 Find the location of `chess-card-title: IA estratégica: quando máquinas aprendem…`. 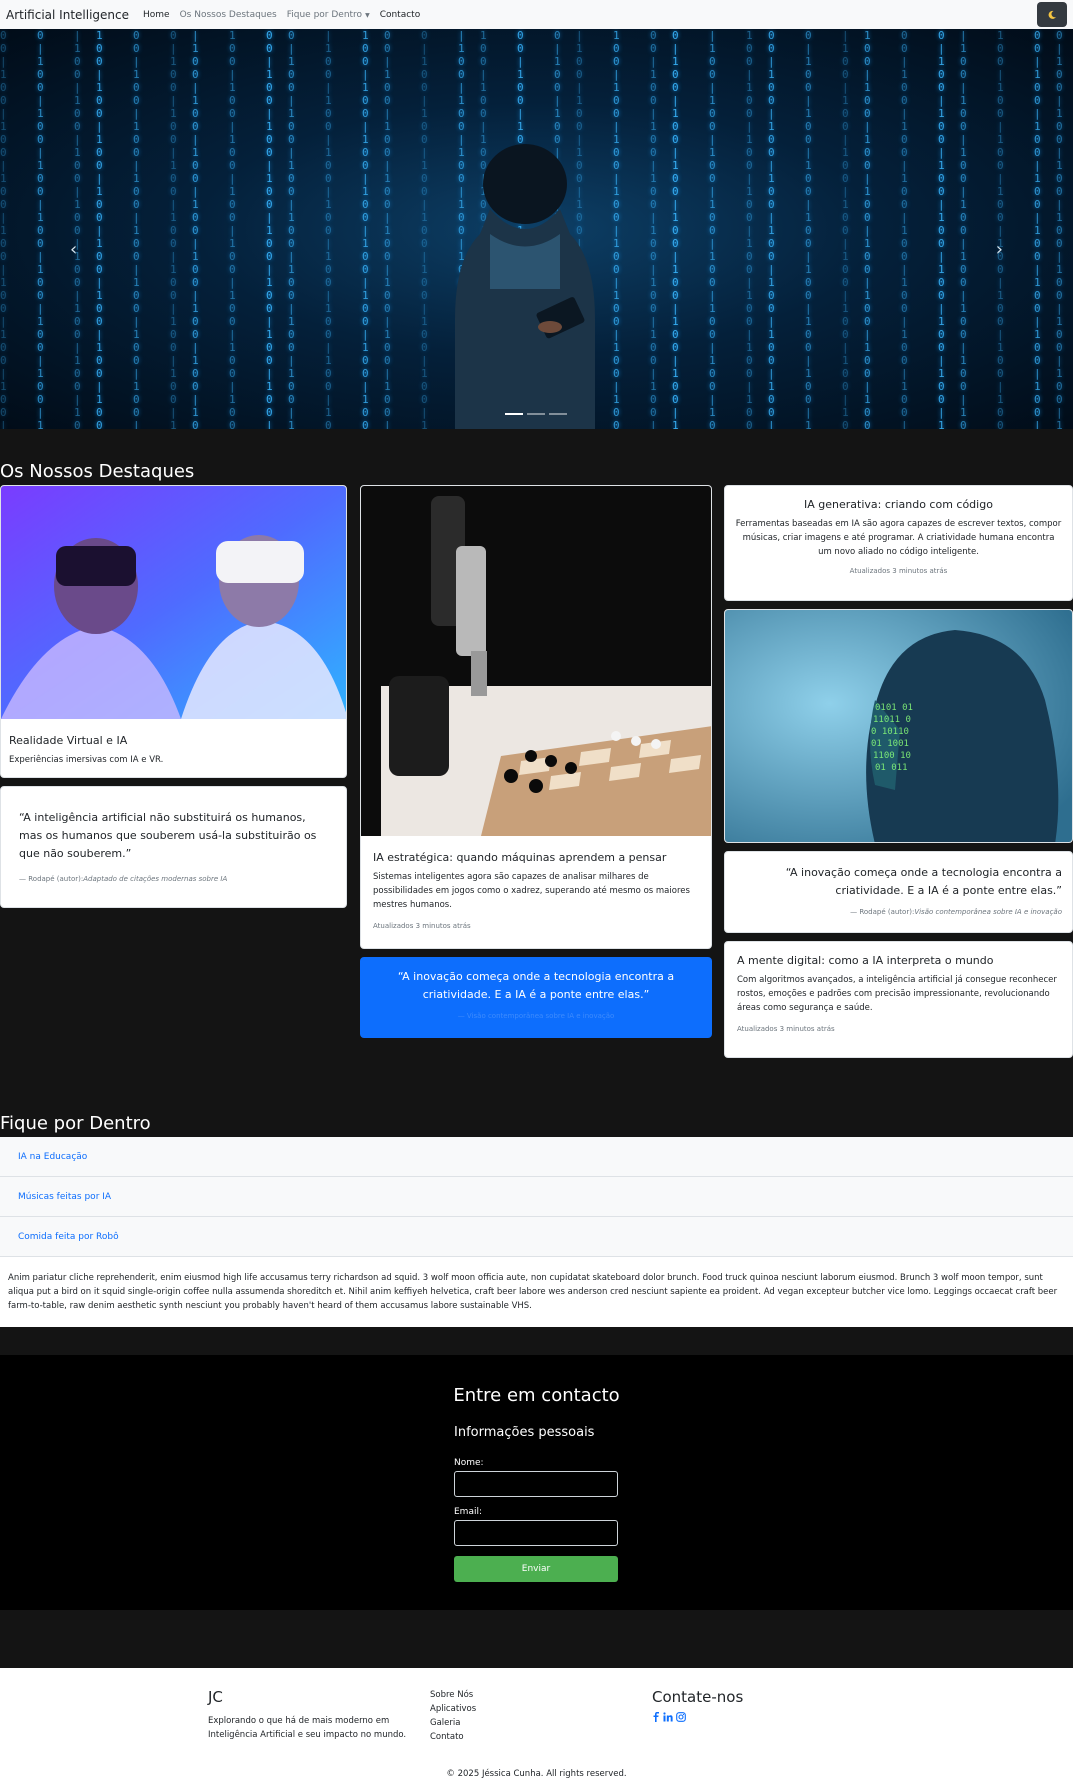

chess-card-title: IA estratégica: quando máquinas aprendem… is located at coordinates (520, 857).